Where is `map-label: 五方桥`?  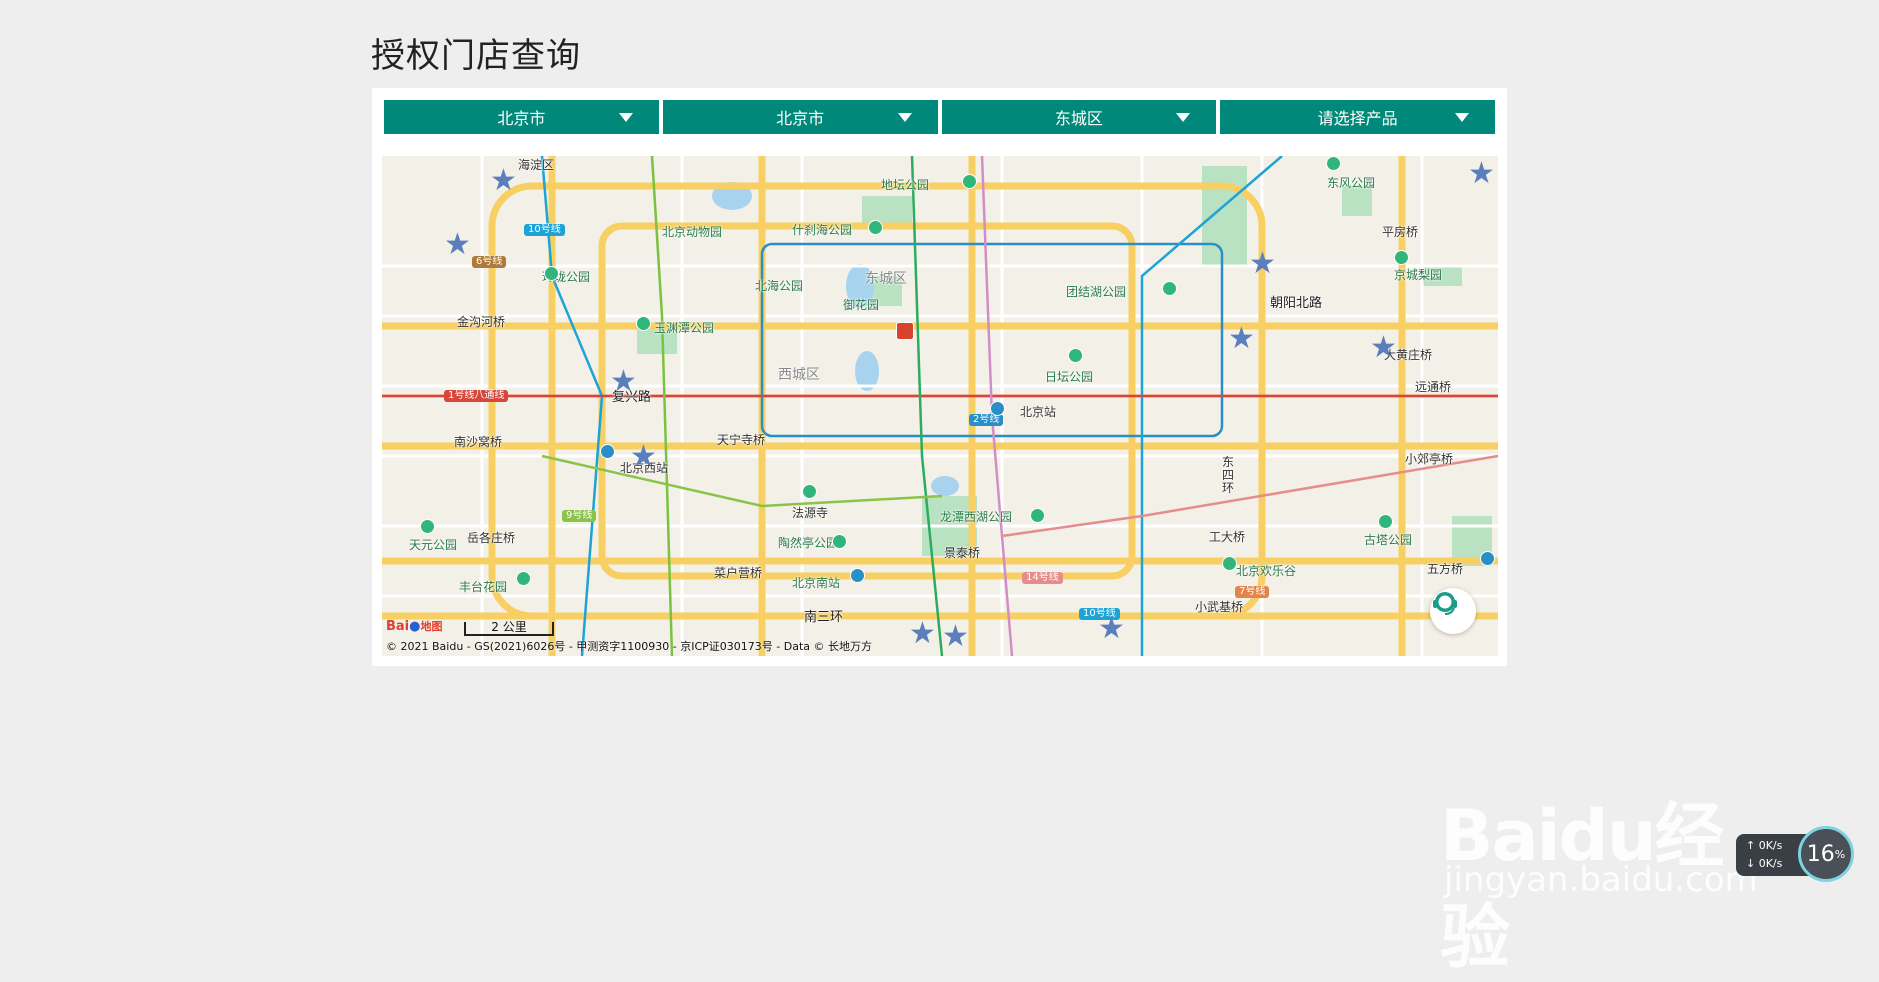
map-label: 五方桥 is located at coordinates (1445, 569).